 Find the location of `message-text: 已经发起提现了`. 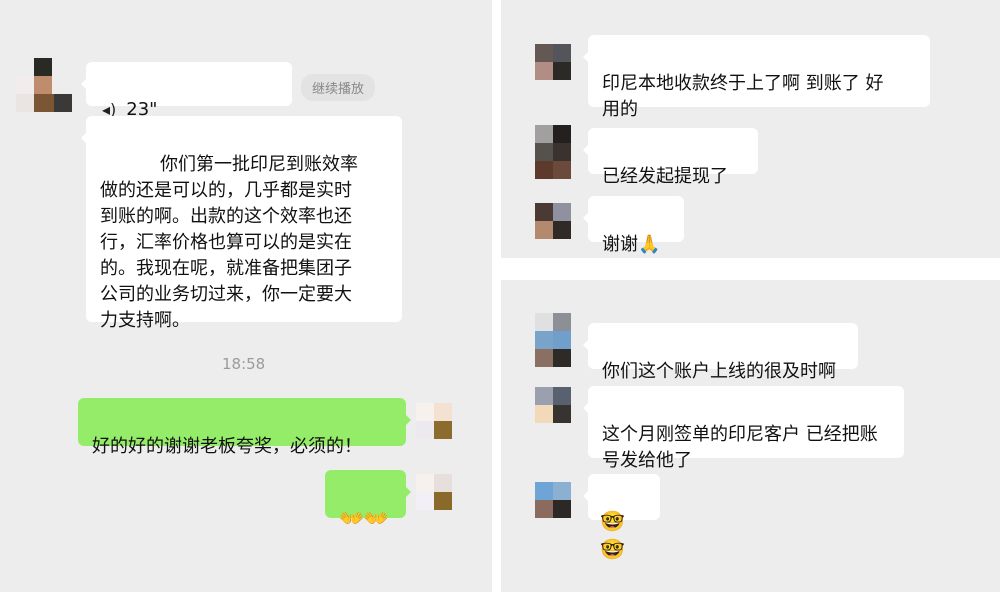

message-text: 已经发起提现了 is located at coordinates (665, 176).